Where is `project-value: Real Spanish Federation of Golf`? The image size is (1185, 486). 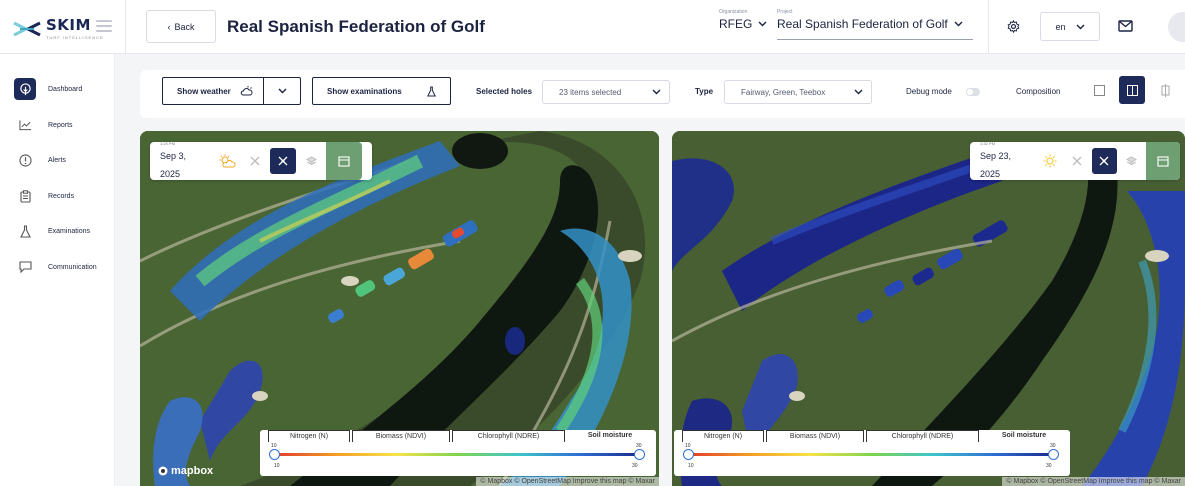 project-value: Real Spanish Federation of Golf is located at coordinates (862, 24).